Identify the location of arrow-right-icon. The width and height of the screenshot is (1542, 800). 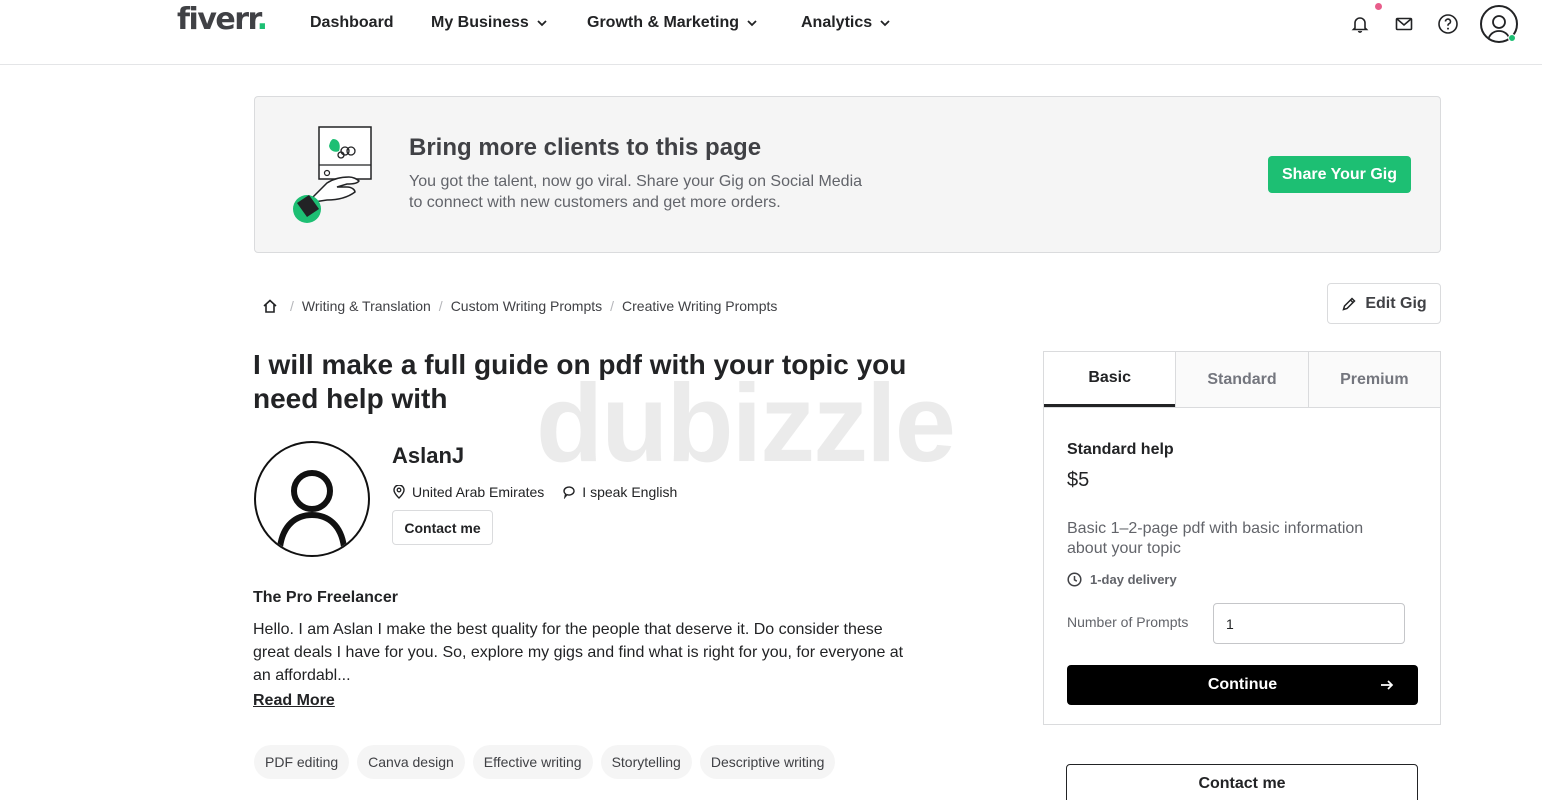
(1387, 685).